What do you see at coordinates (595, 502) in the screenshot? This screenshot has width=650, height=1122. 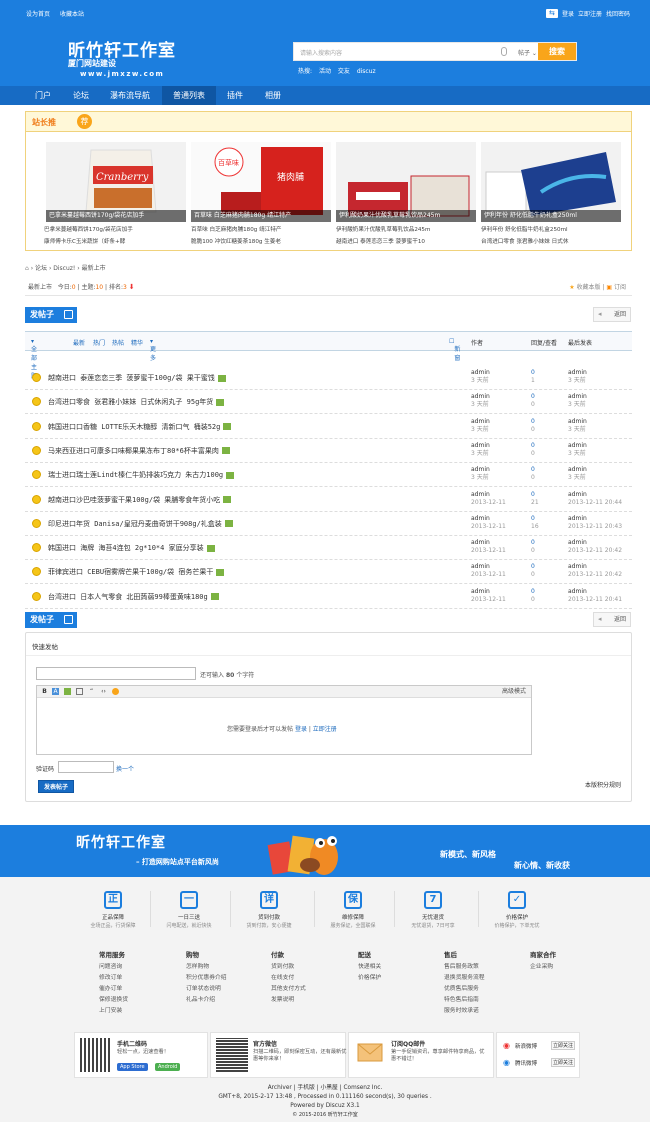 I see `last-post-date: 2013-12-11 20:44` at bounding box center [595, 502].